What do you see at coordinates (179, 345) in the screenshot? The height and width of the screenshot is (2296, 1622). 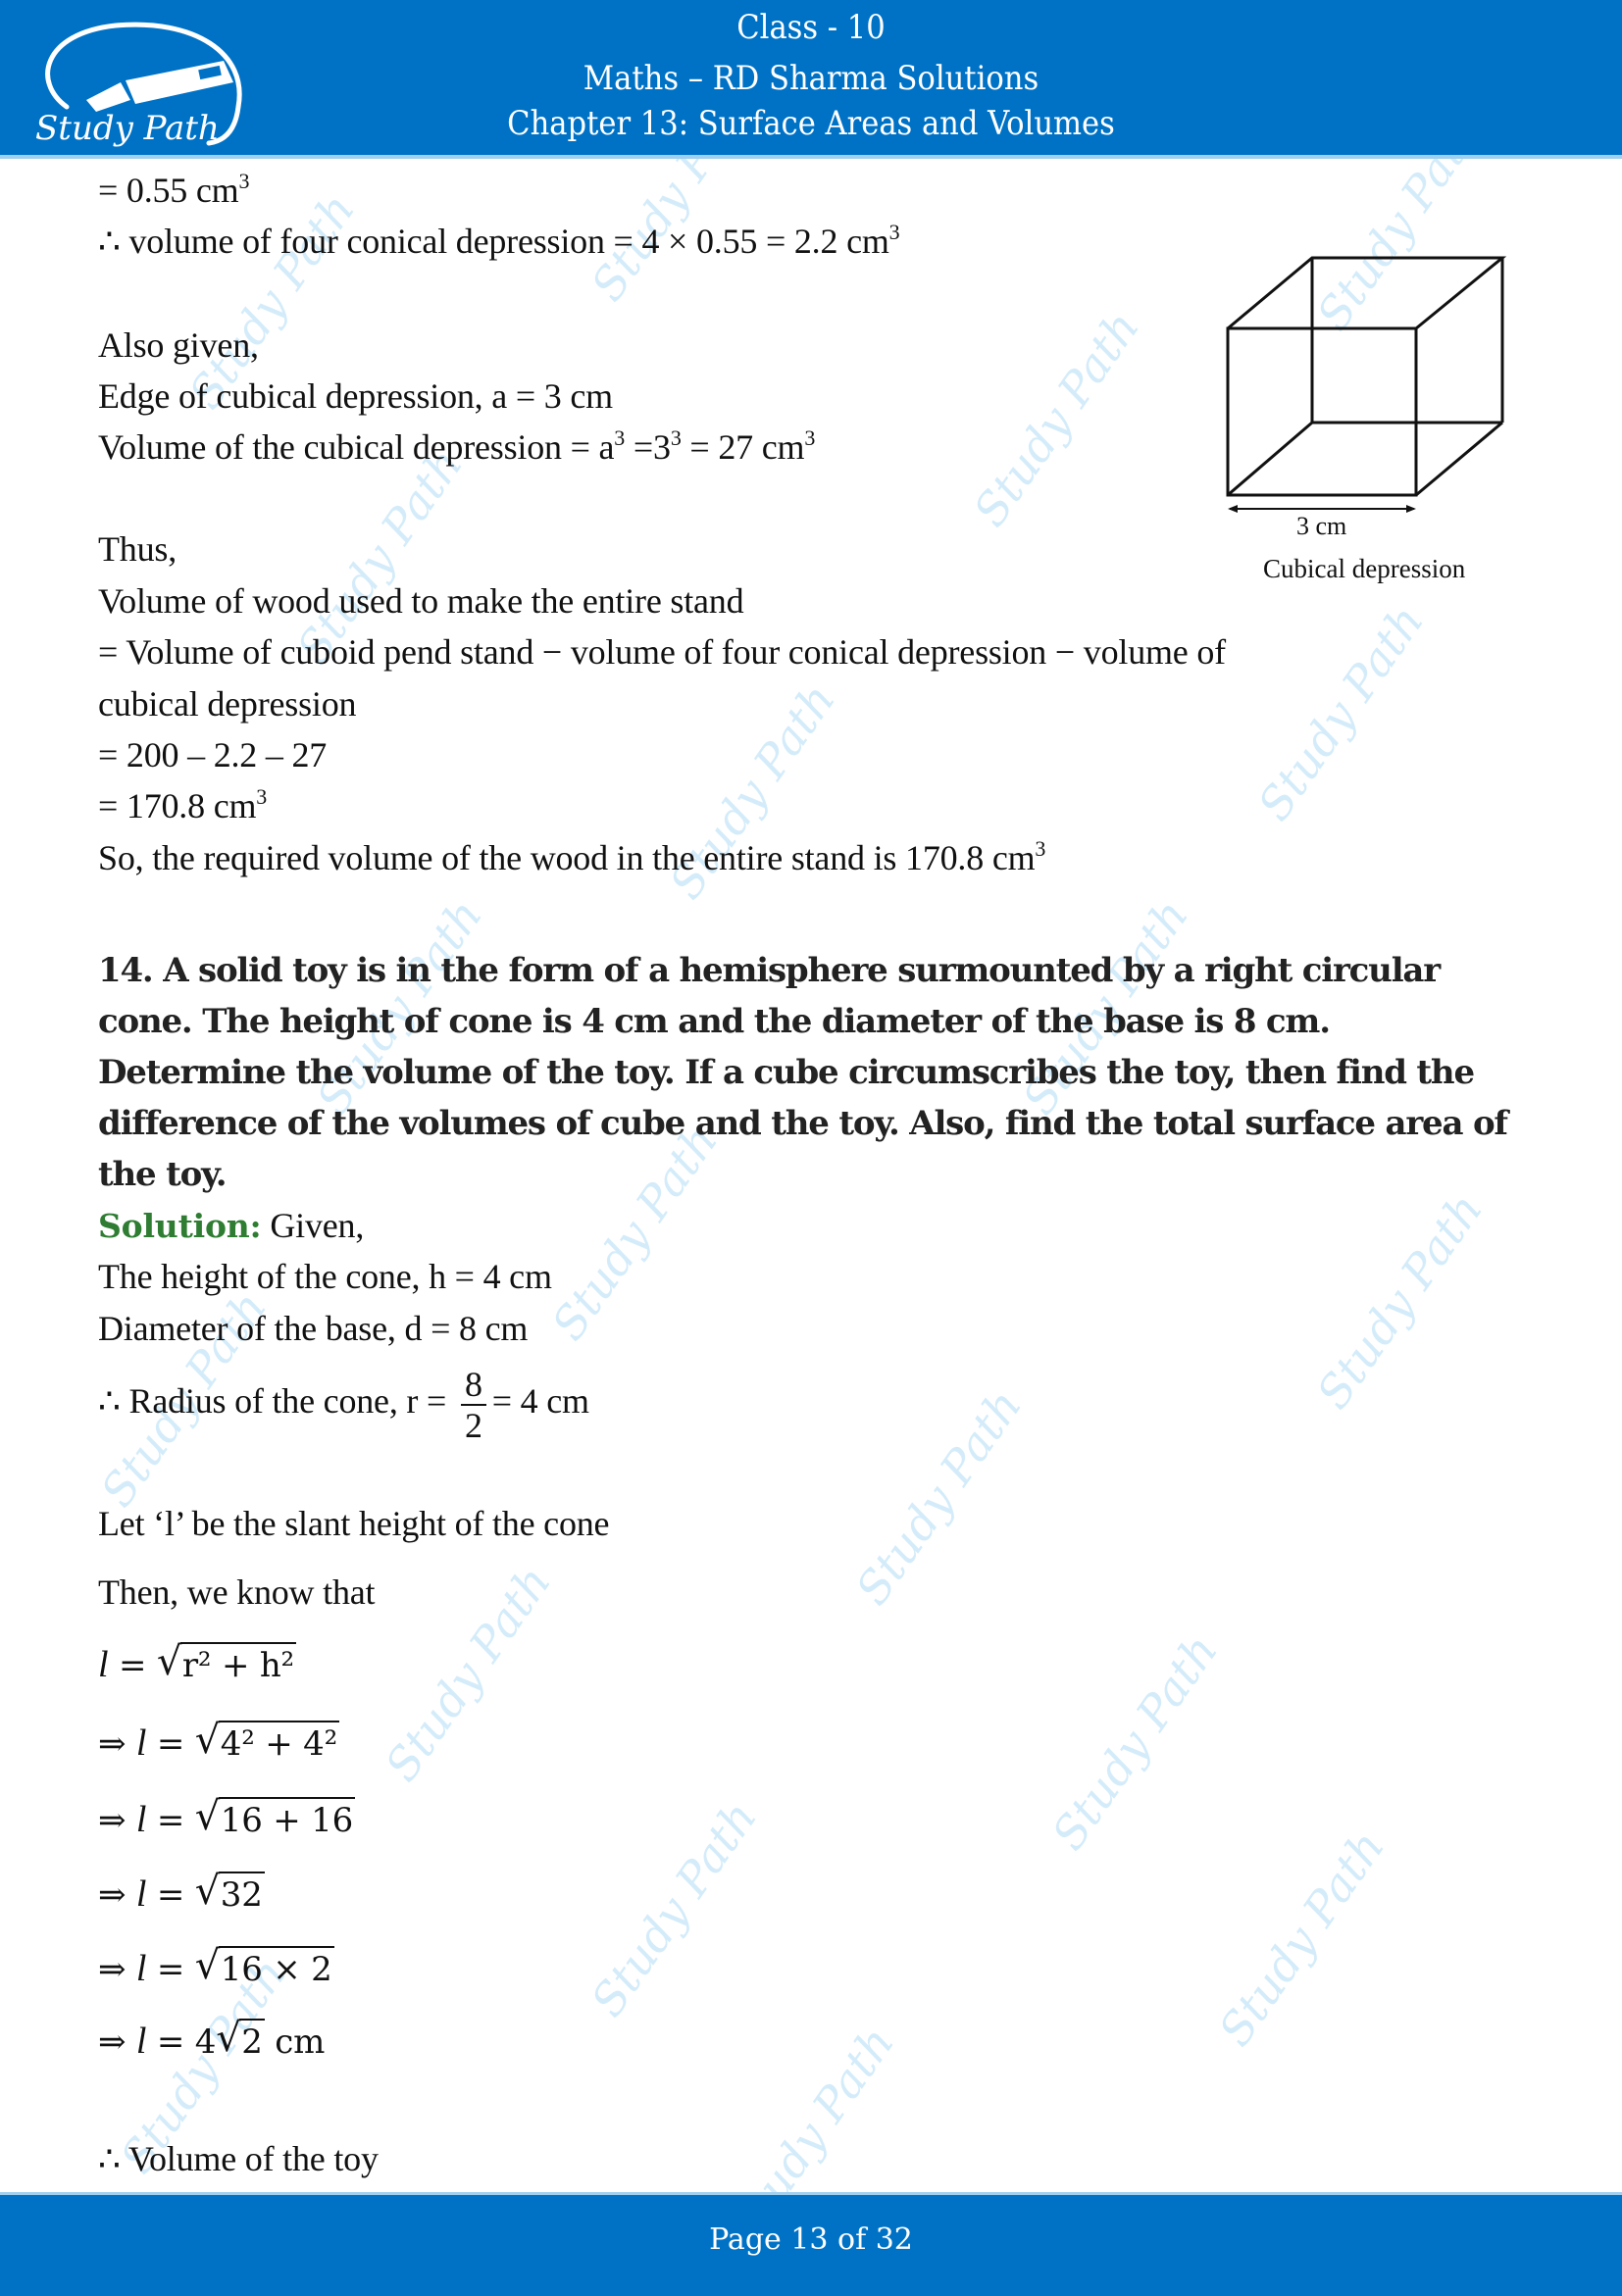 I see `text-line: Also given,` at bounding box center [179, 345].